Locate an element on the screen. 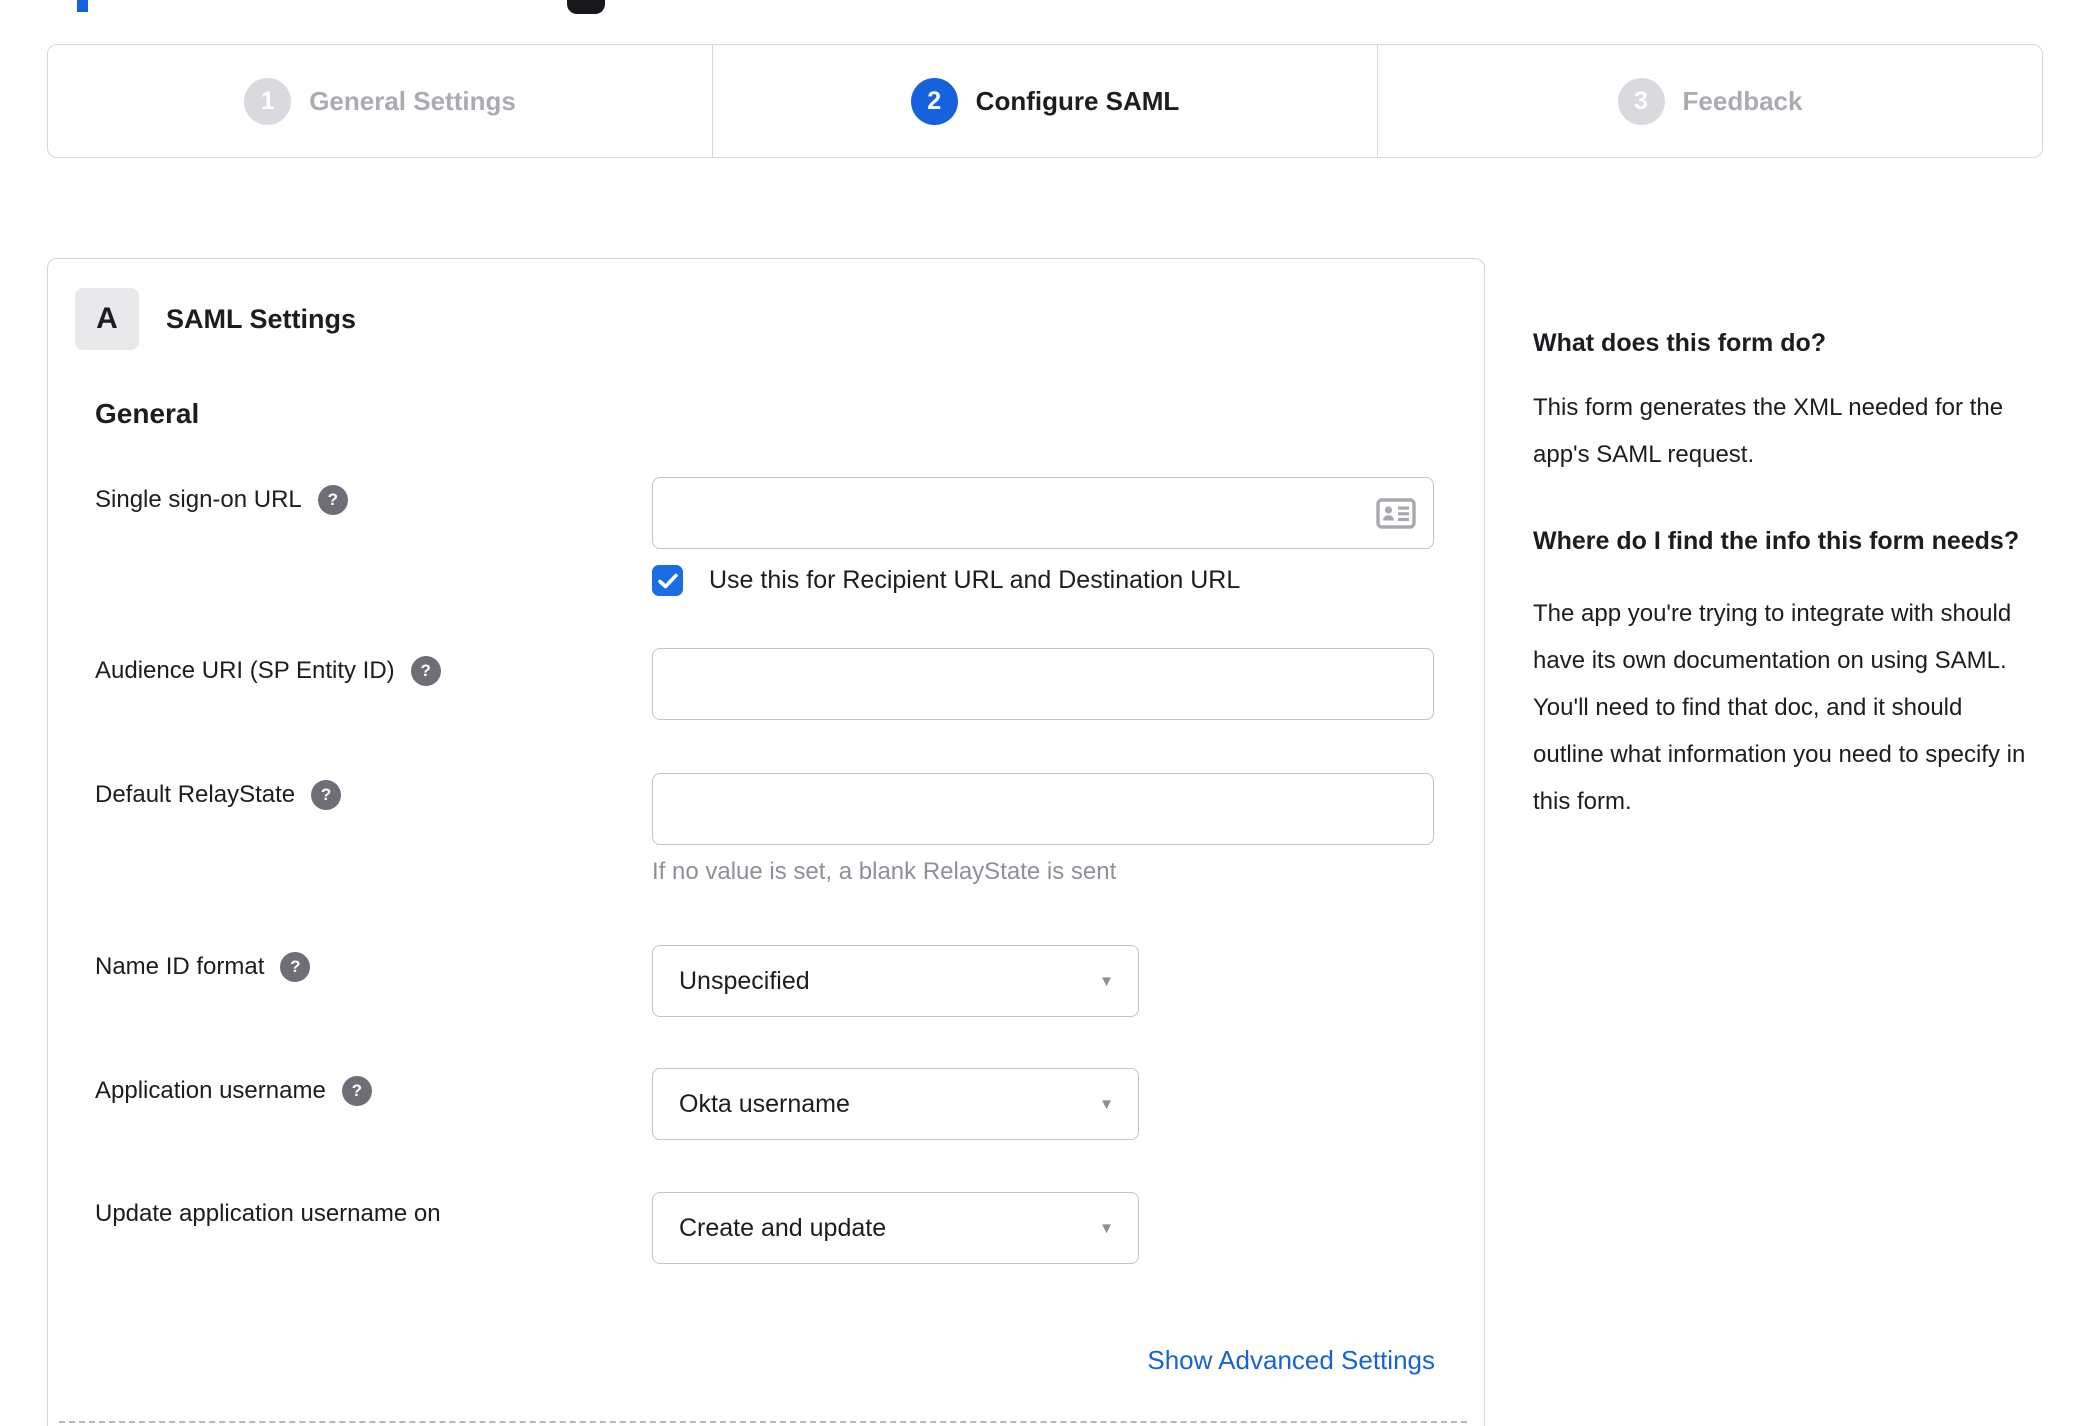  sso-url-label-row: Single sign-on URL ? is located at coordinates (221, 500).